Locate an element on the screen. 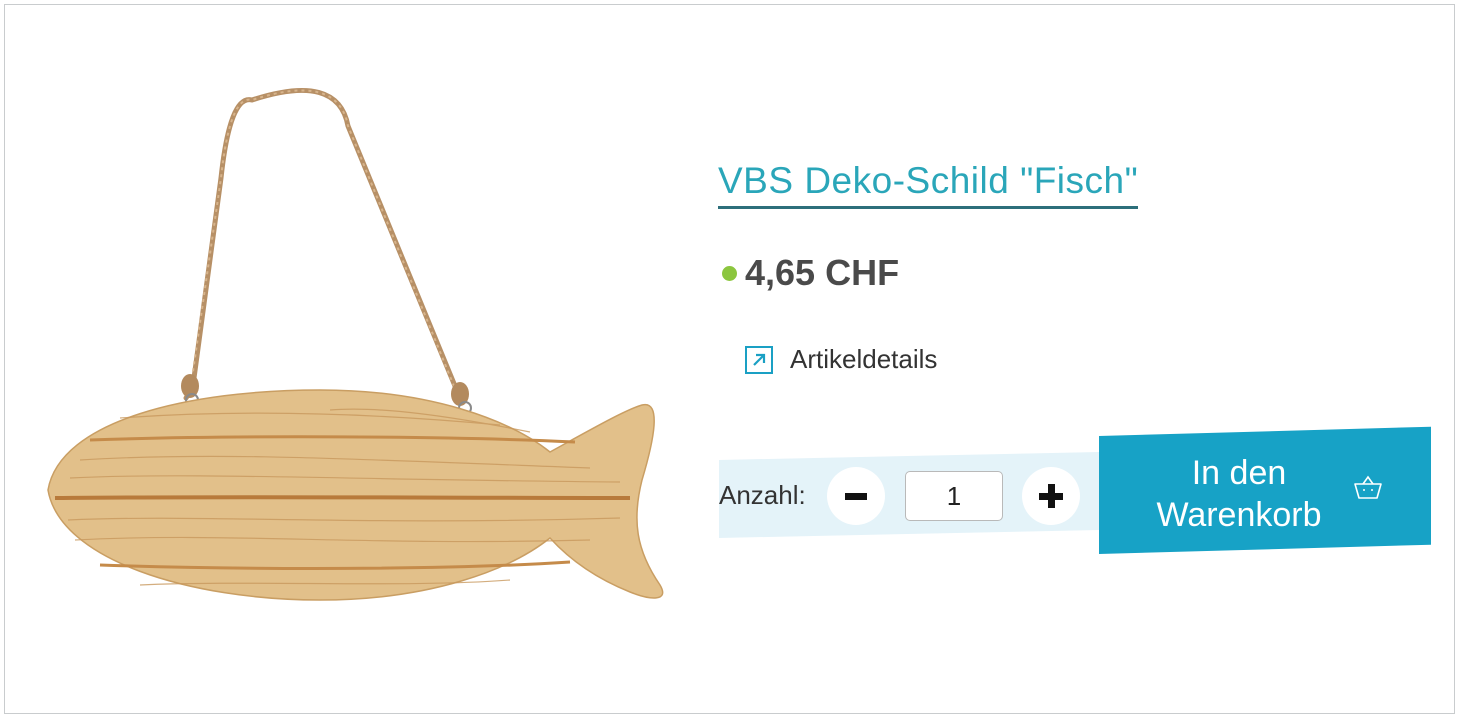  add-to-cart-label: In den Warenkorb is located at coordinates (1239, 494).